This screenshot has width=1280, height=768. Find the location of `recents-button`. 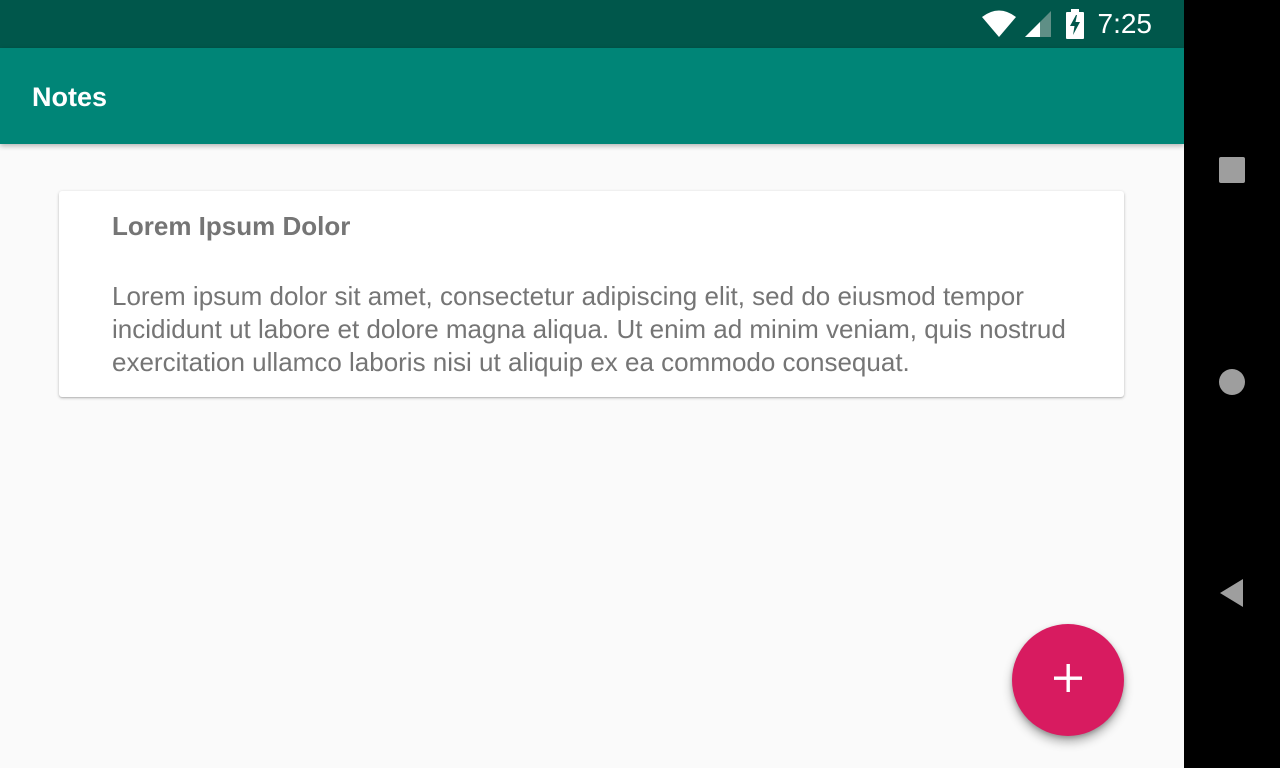

recents-button is located at coordinates (1232, 172).